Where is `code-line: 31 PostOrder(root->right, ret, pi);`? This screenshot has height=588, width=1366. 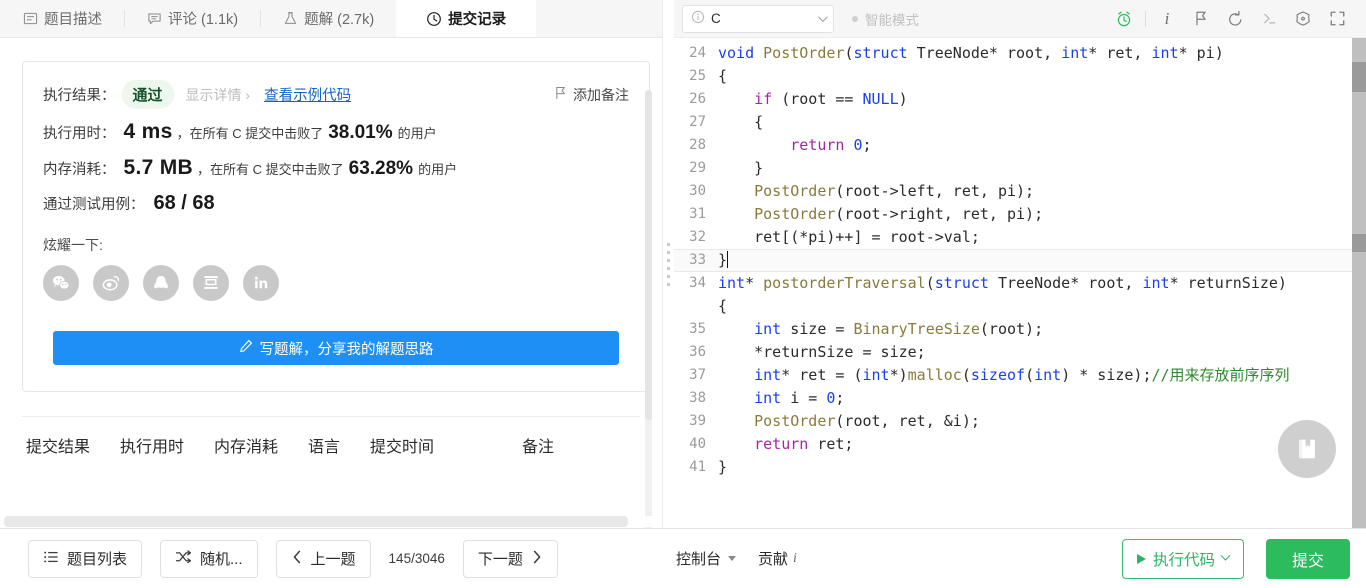 code-line: 31 PostOrder(root->right, ret, pi); is located at coordinates (1020, 214).